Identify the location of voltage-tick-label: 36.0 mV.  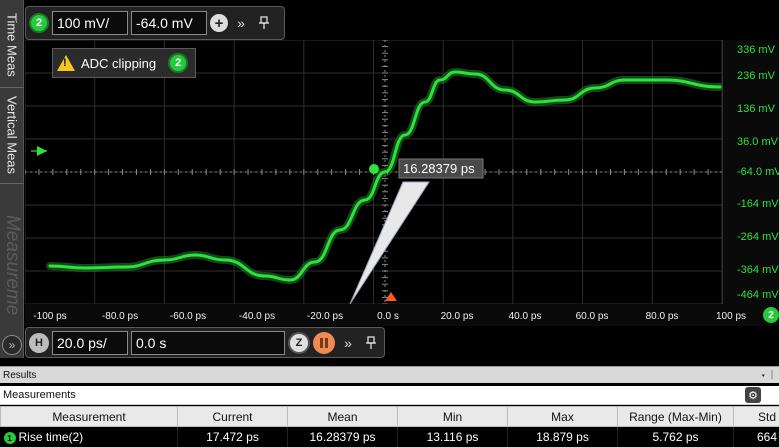
(757, 142).